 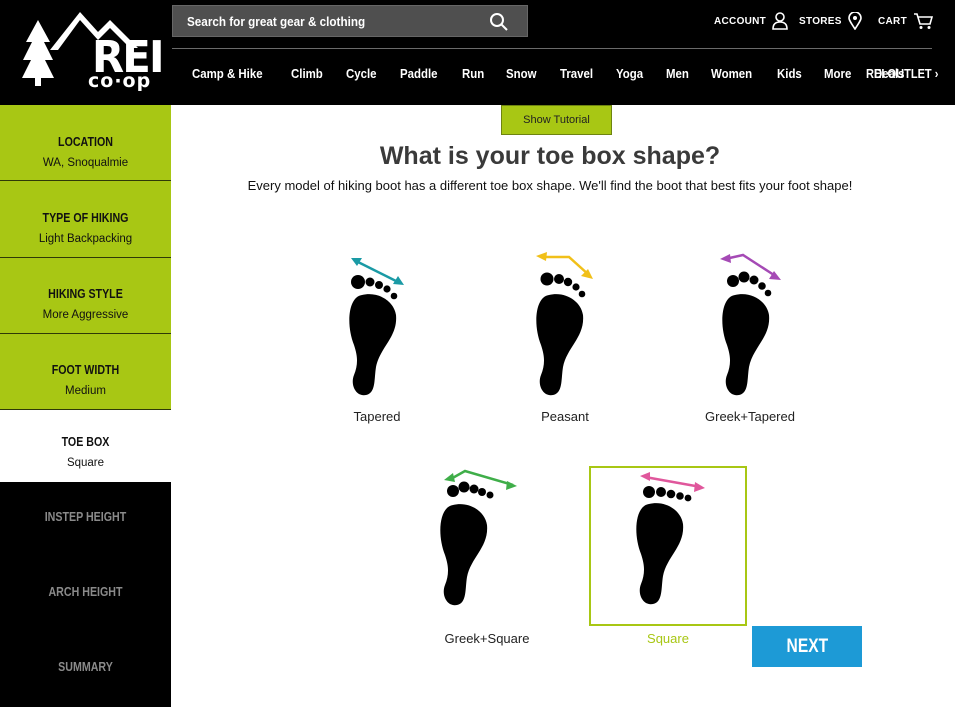 I want to click on nav-item-paddle: Paddle, so click(x=419, y=76).